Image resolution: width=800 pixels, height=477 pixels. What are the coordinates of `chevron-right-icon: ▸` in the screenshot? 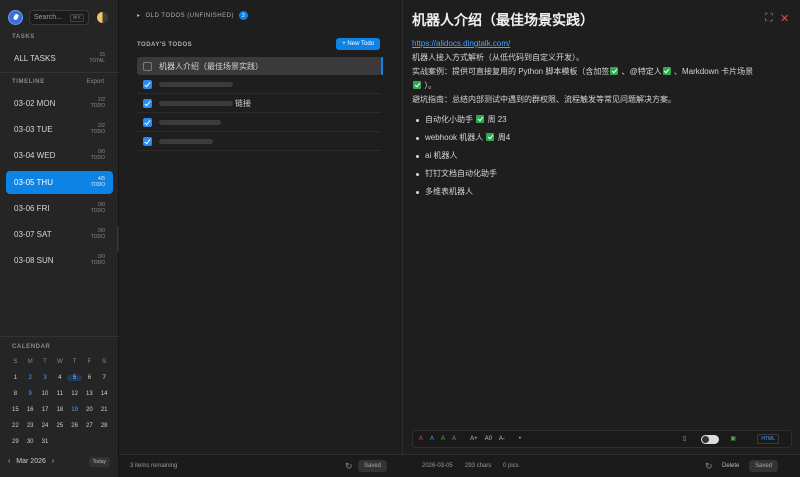 It's located at (139, 16).